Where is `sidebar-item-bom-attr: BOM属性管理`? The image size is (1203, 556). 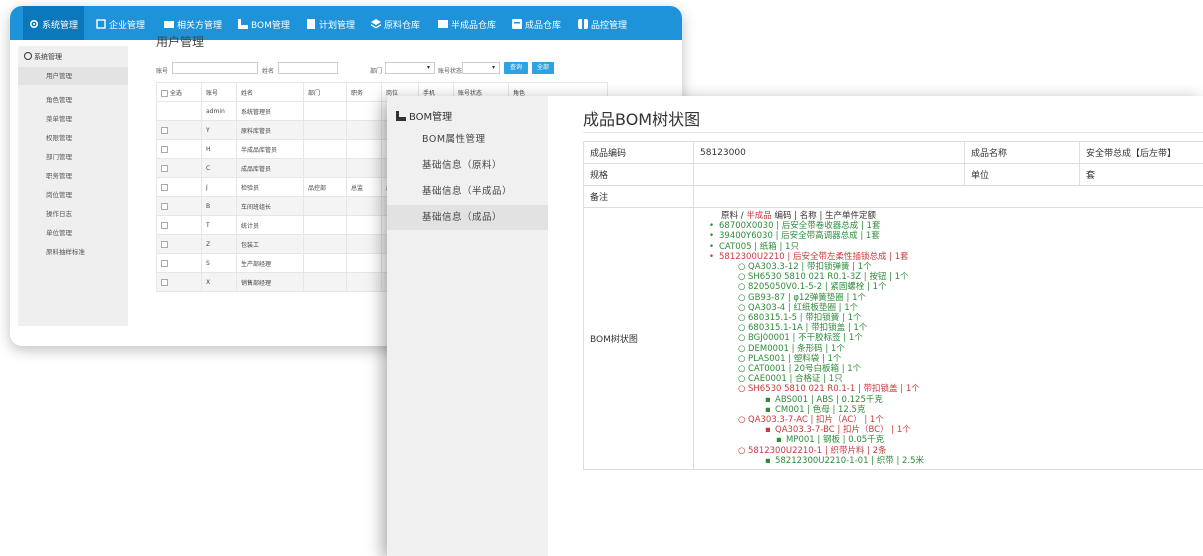
sidebar-item-bom-attr: BOM属性管理 is located at coordinates (467, 139).